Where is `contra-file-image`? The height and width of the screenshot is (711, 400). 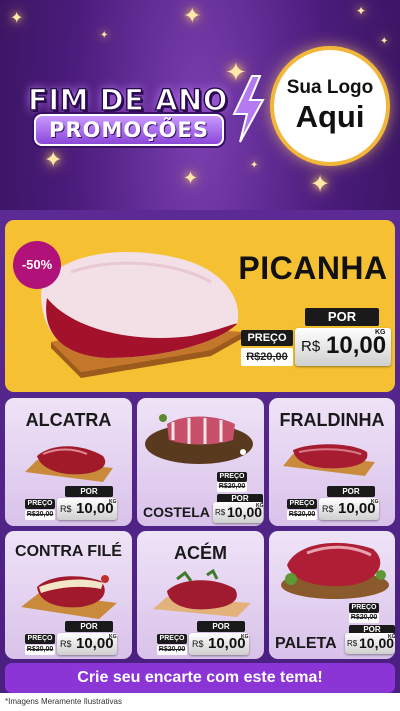
contra-file-image is located at coordinates (69, 597).